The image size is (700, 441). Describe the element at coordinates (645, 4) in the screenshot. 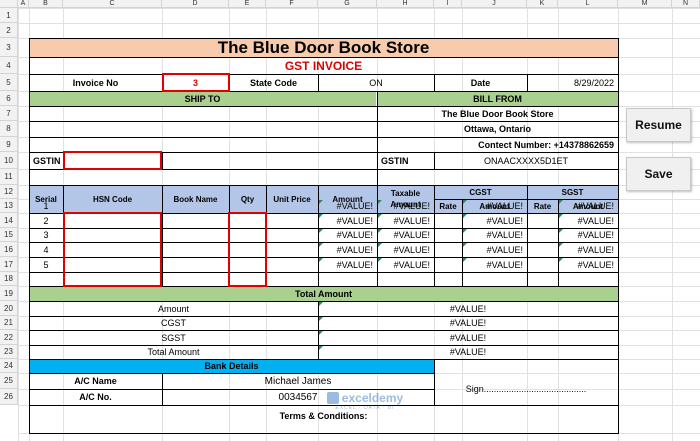

I see `column-header: M` at that location.